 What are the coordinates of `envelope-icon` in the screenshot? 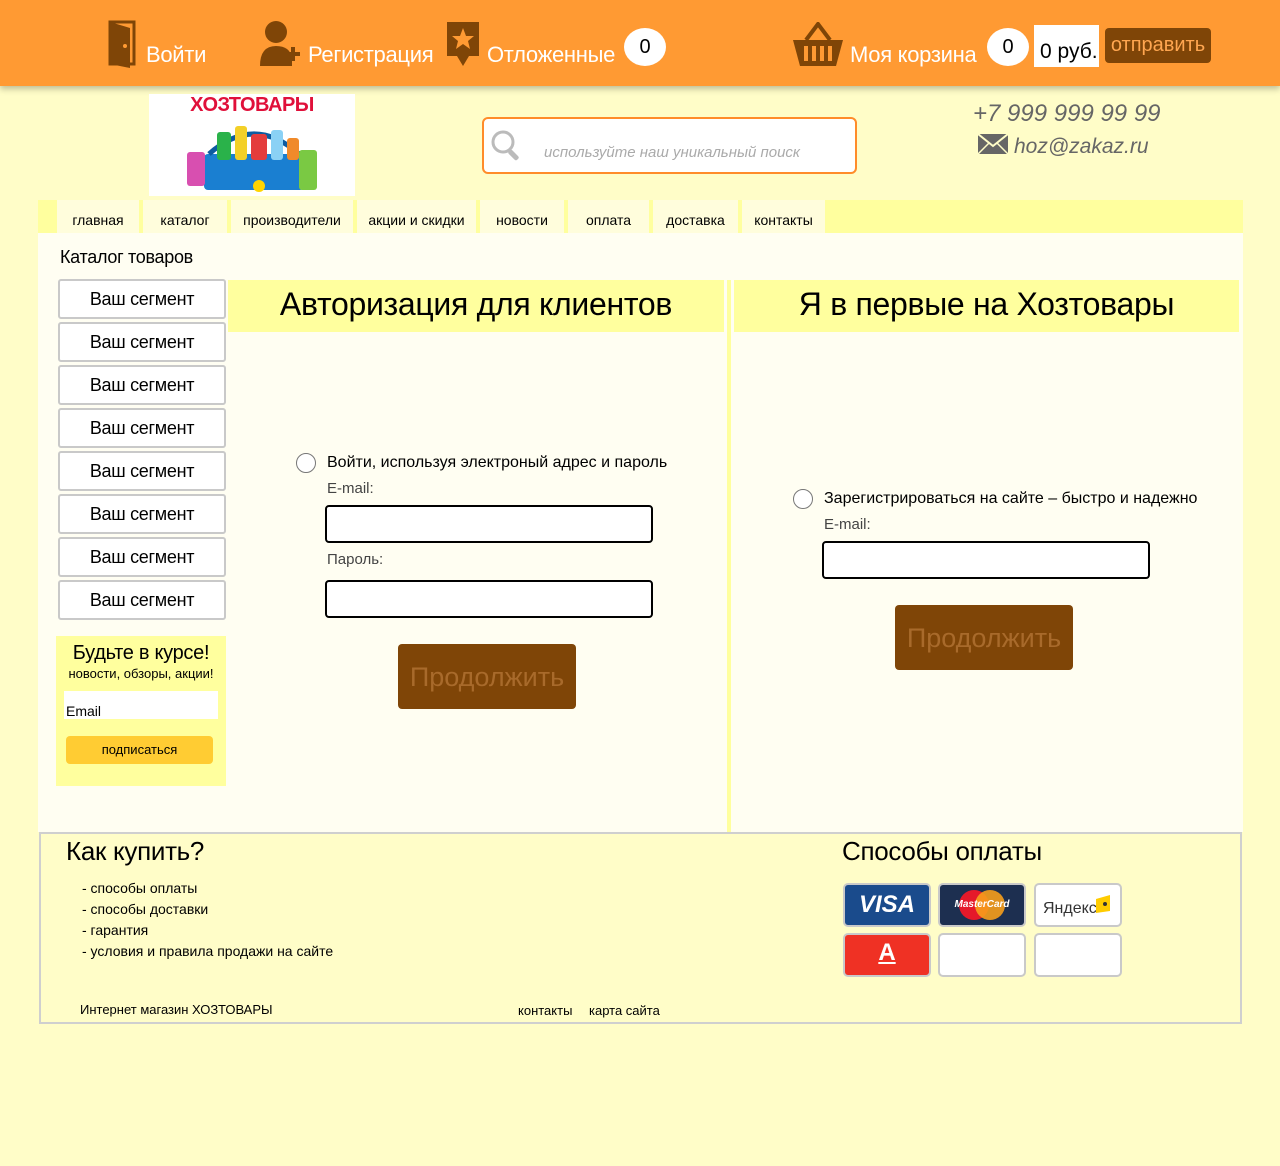 It's located at (995, 146).